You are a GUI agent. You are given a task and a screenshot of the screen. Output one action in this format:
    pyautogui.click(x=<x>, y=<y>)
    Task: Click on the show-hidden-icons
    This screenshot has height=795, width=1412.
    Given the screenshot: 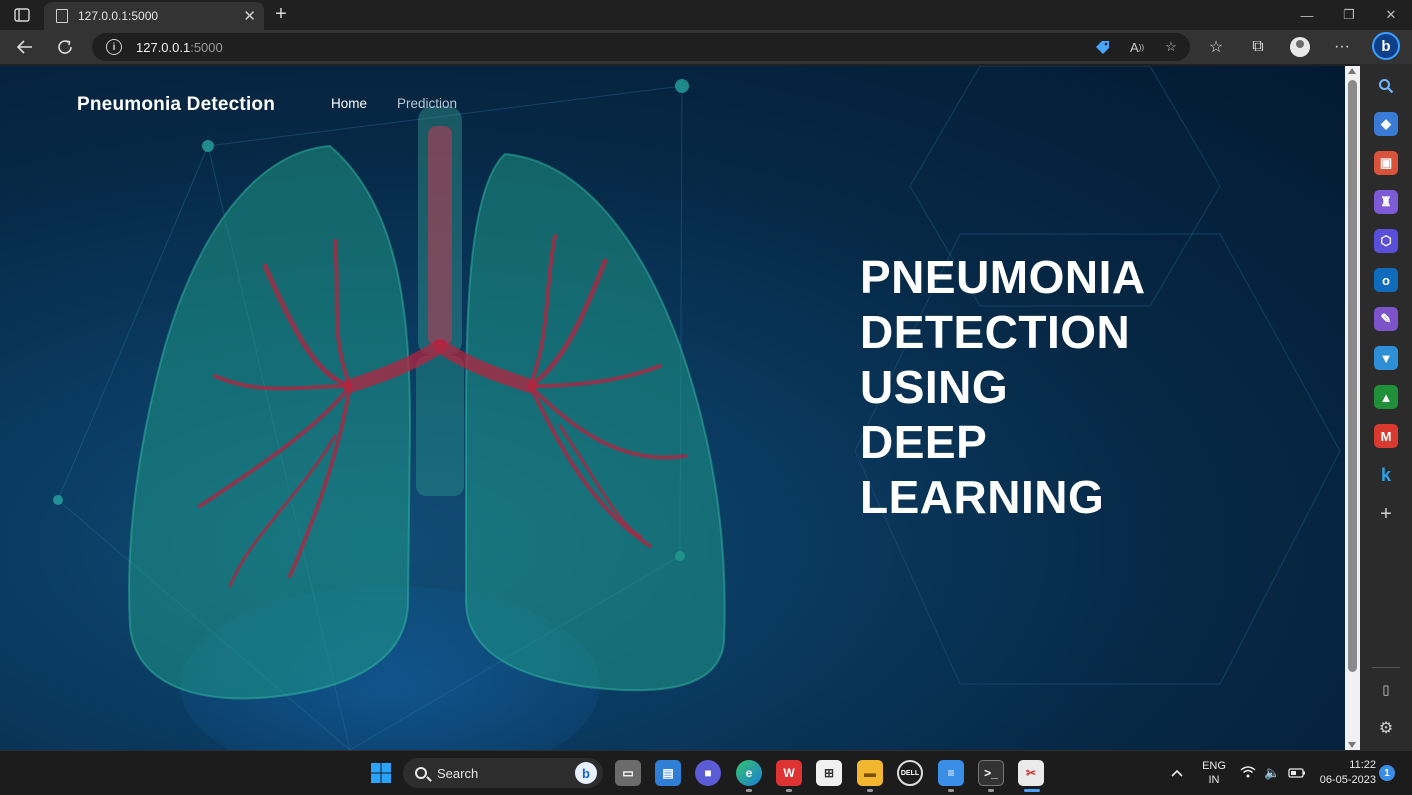 What is the action you would take?
    pyautogui.click(x=1177, y=773)
    